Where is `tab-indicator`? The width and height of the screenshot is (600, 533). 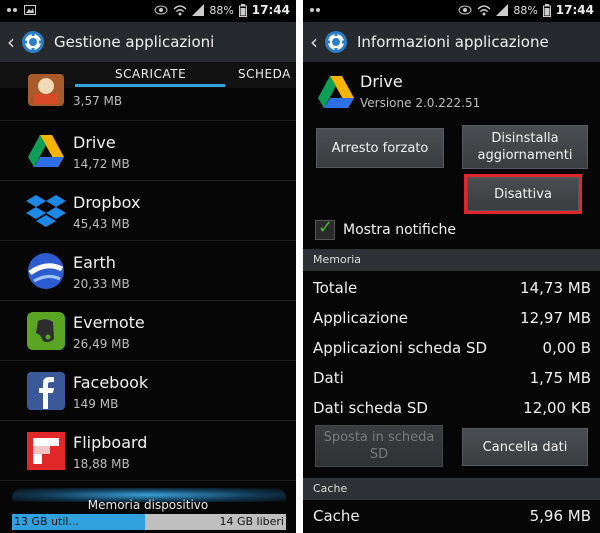 tab-indicator is located at coordinates (150, 85).